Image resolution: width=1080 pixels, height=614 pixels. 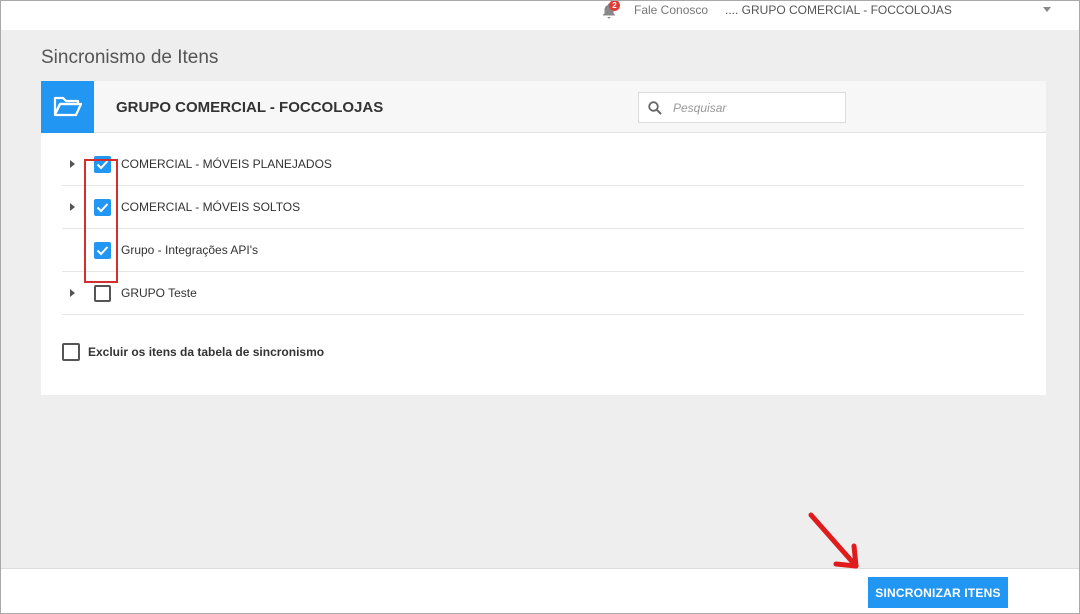 I want to click on folder-open-icon, so click(x=67, y=106).